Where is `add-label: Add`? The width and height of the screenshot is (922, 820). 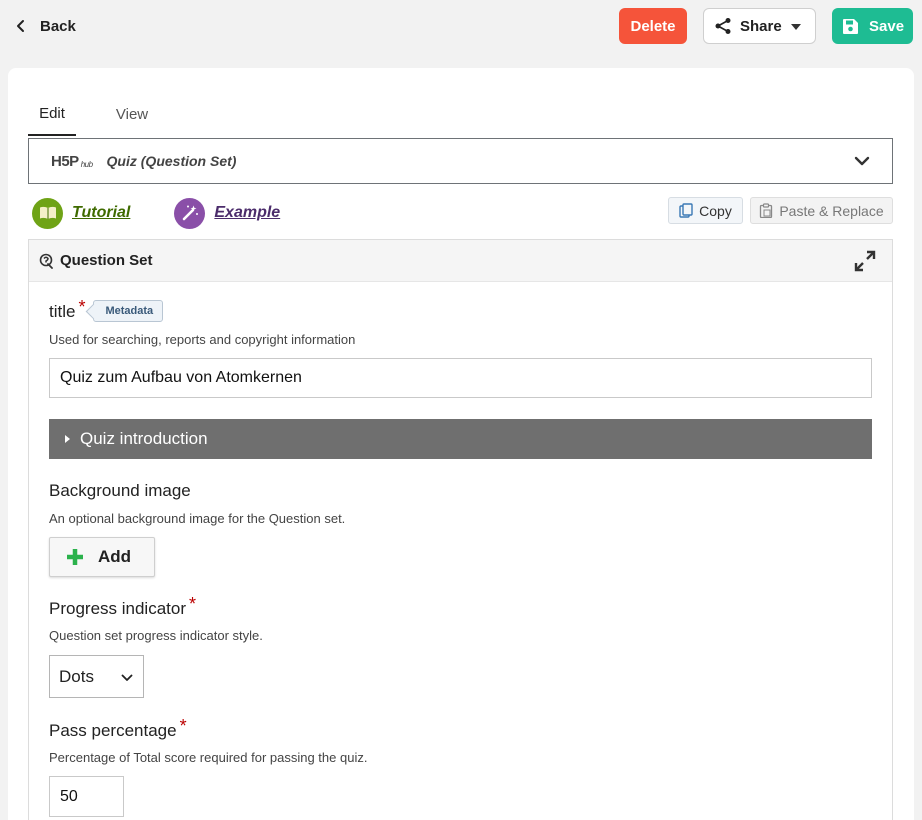
add-label: Add is located at coordinates (115, 556).